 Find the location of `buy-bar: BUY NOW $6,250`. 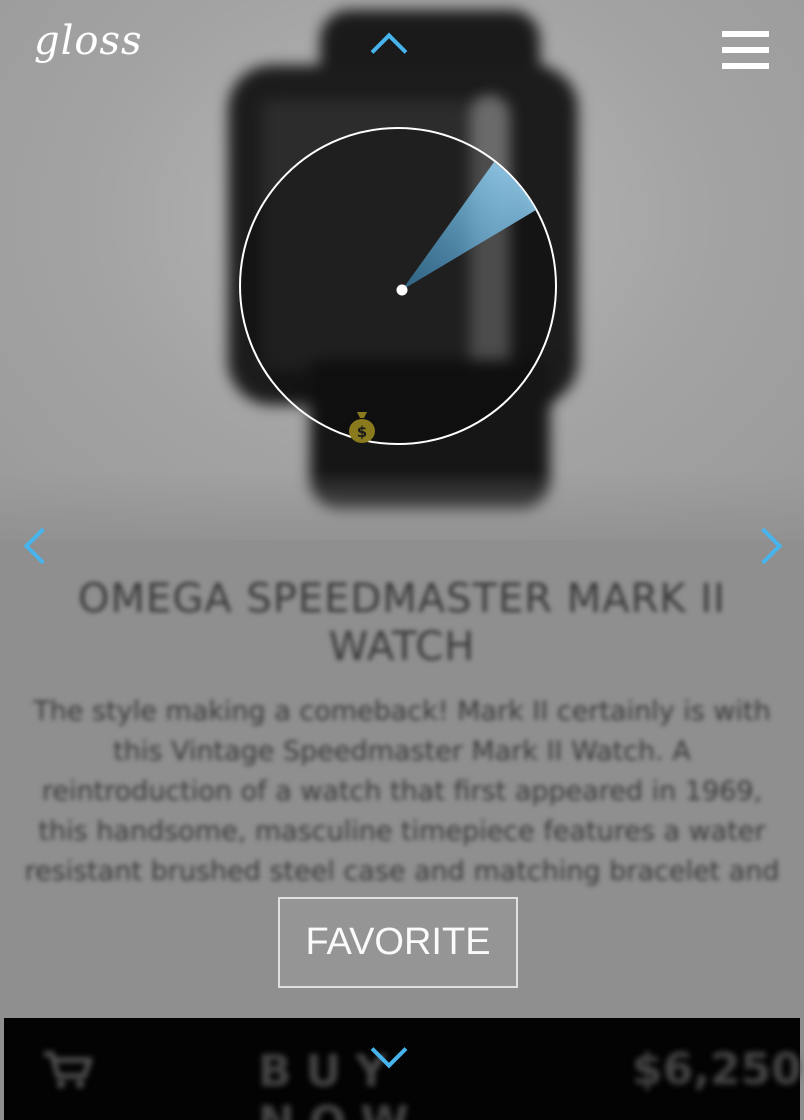

buy-bar: BUY NOW $6,250 is located at coordinates (403, 1069).